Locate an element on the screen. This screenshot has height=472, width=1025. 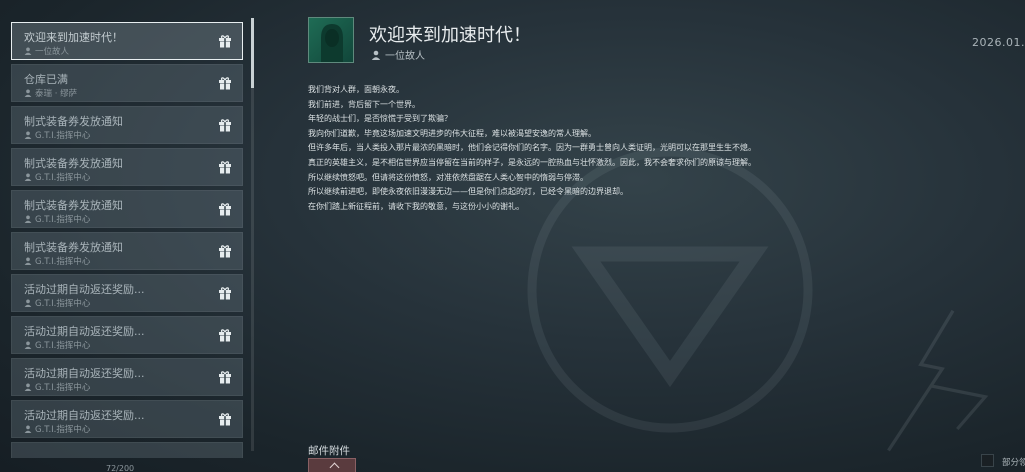
mail-date: 2026.01. is located at coordinates (998, 42).